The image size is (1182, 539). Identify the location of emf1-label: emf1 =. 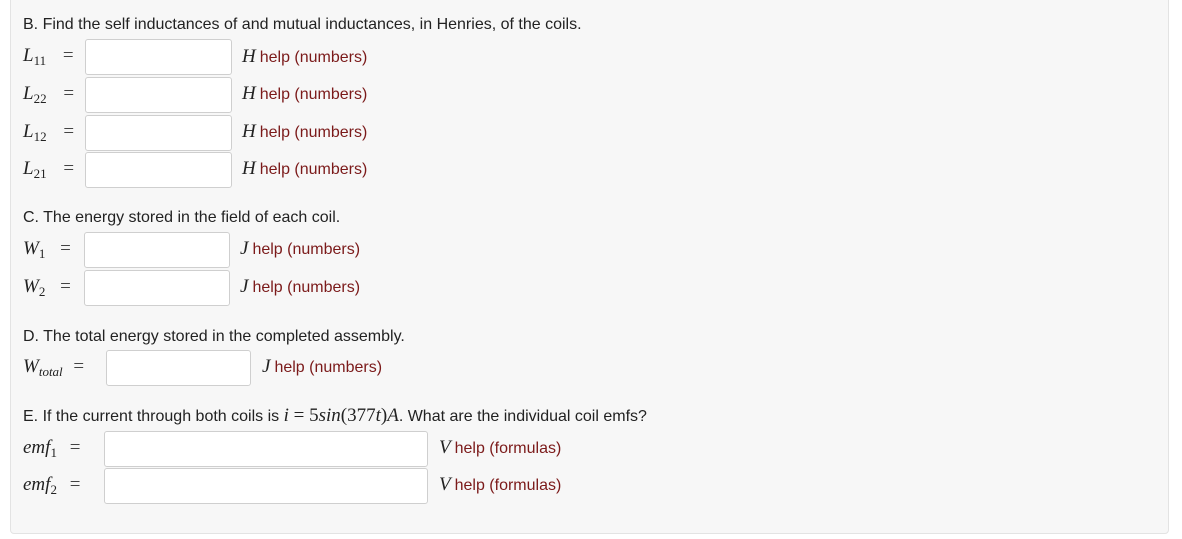
(52, 448).